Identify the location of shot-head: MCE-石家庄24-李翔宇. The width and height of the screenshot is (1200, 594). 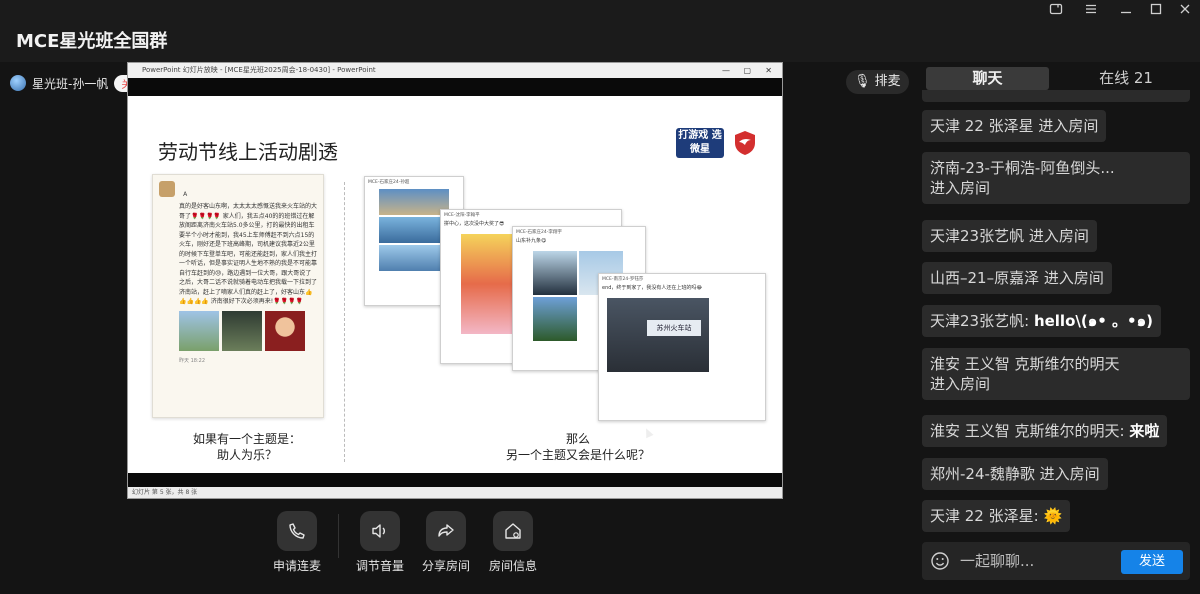
(539, 232).